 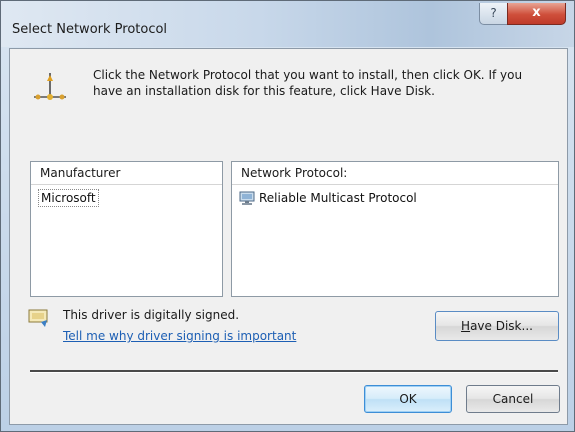 What do you see at coordinates (90, 29) in the screenshot?
I see `window-title: Select Network Protocol` at bounding box center [90, 29].